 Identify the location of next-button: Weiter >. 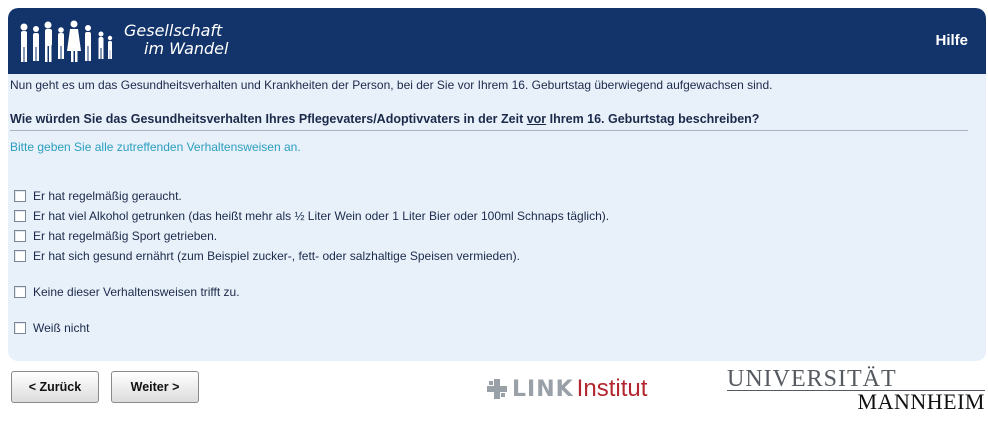
(155, 387).